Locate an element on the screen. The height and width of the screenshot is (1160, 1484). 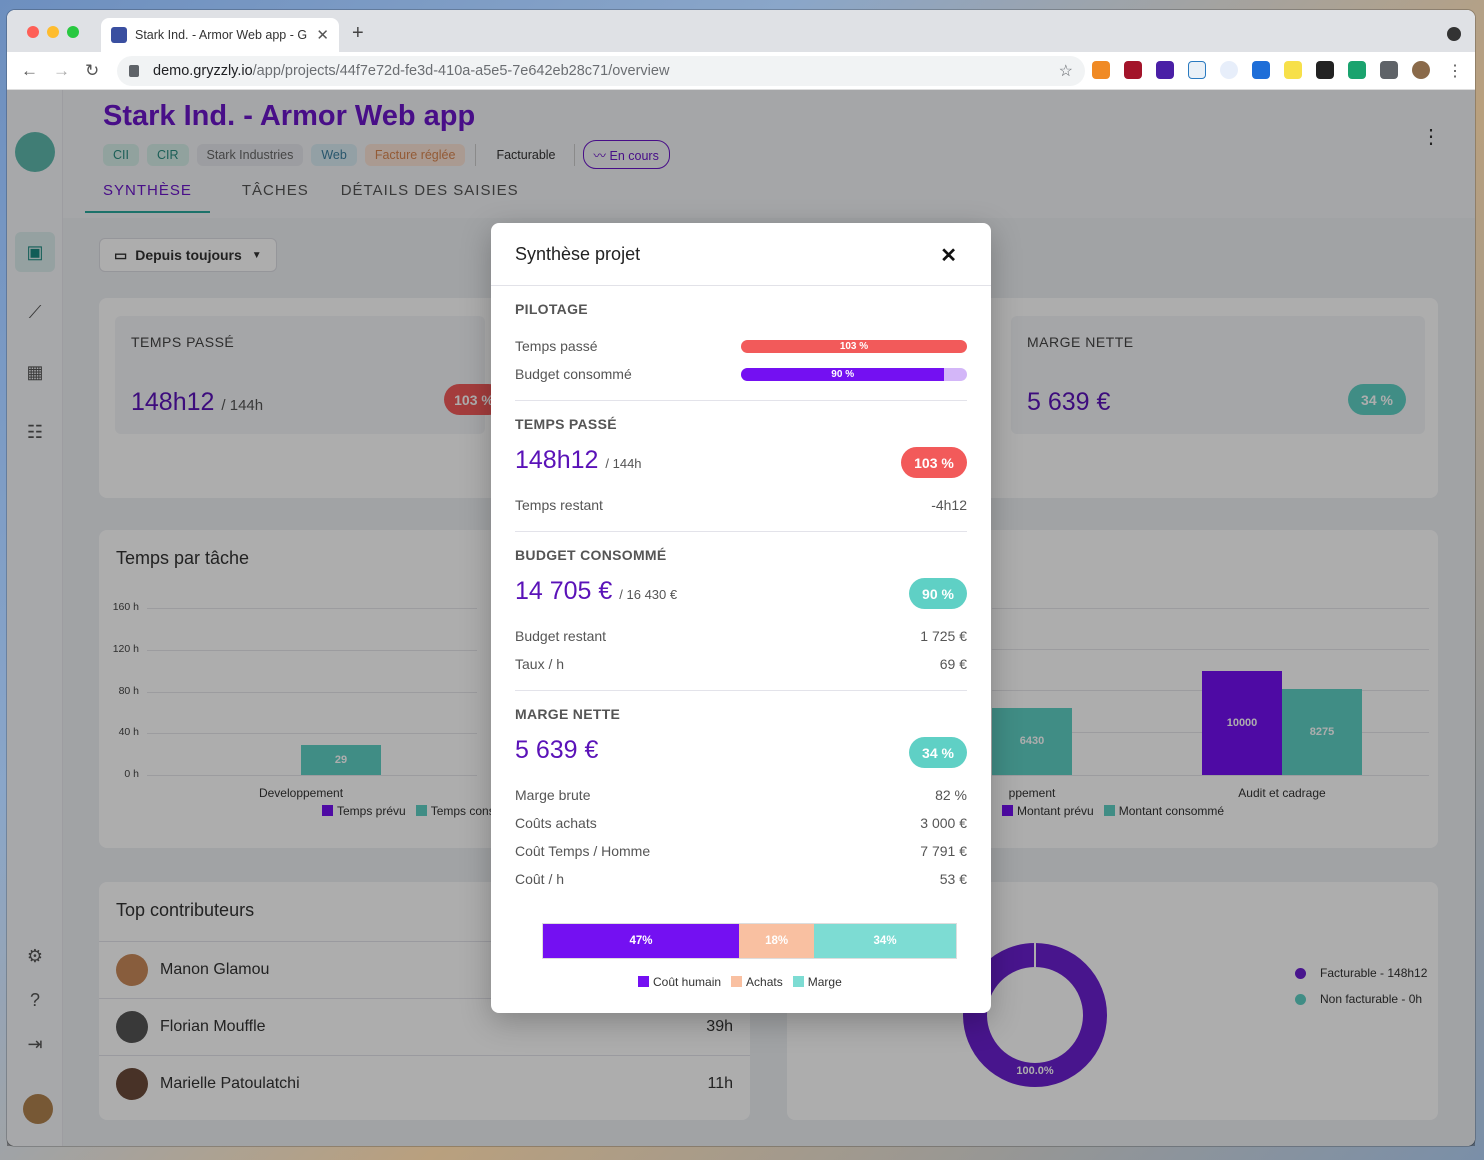
budget-taux-label: Taux / h is located at coordinates (540, 664).